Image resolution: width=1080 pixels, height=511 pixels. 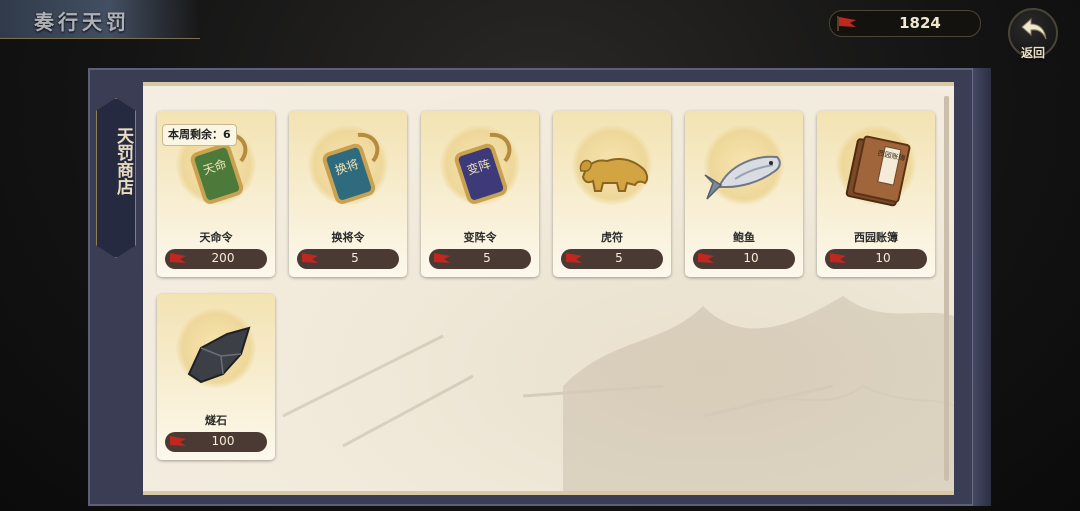 What do you see at coordinates (920, 23) in the screenshot?
I see `currency-amount: 1824` at bounding box center [920, 23].